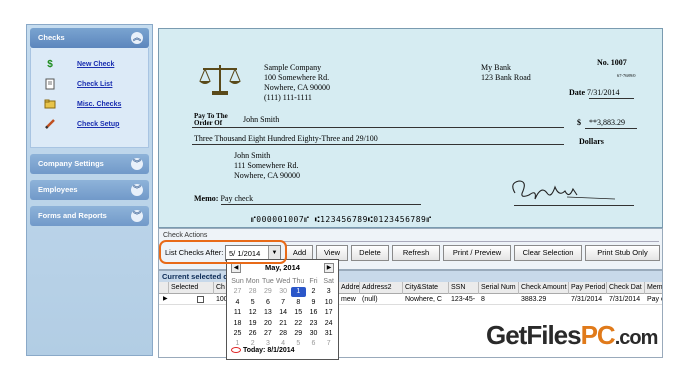 The height and width of the screenshot is (378, 700). What do you see at coordinates (588, 288) in the screenshot?
I see `column-header: Pay Period` at bounding box center [588, 288].